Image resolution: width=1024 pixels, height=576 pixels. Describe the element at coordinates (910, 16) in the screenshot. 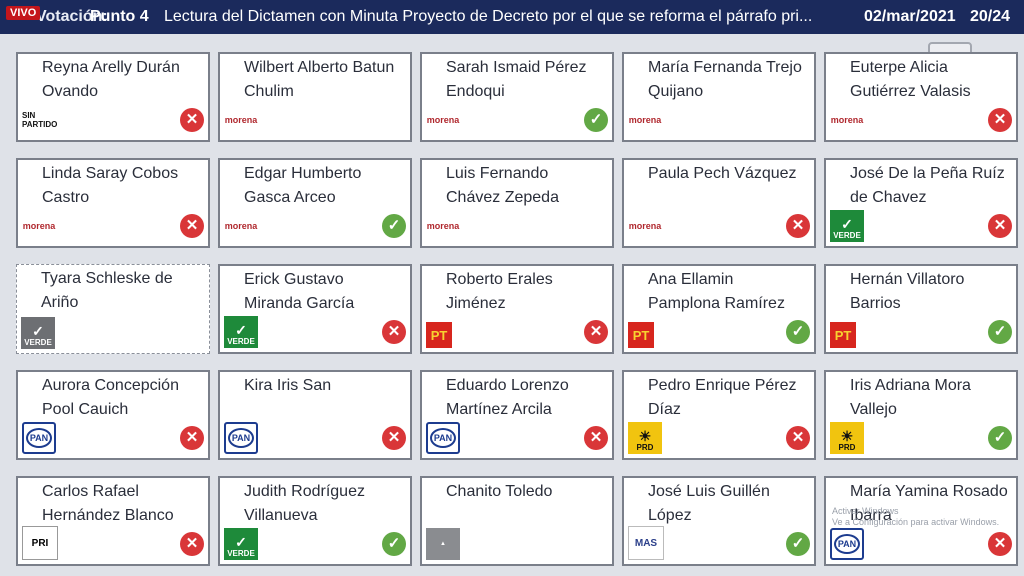

I see `session-date: 02/mar/2021` at that location.